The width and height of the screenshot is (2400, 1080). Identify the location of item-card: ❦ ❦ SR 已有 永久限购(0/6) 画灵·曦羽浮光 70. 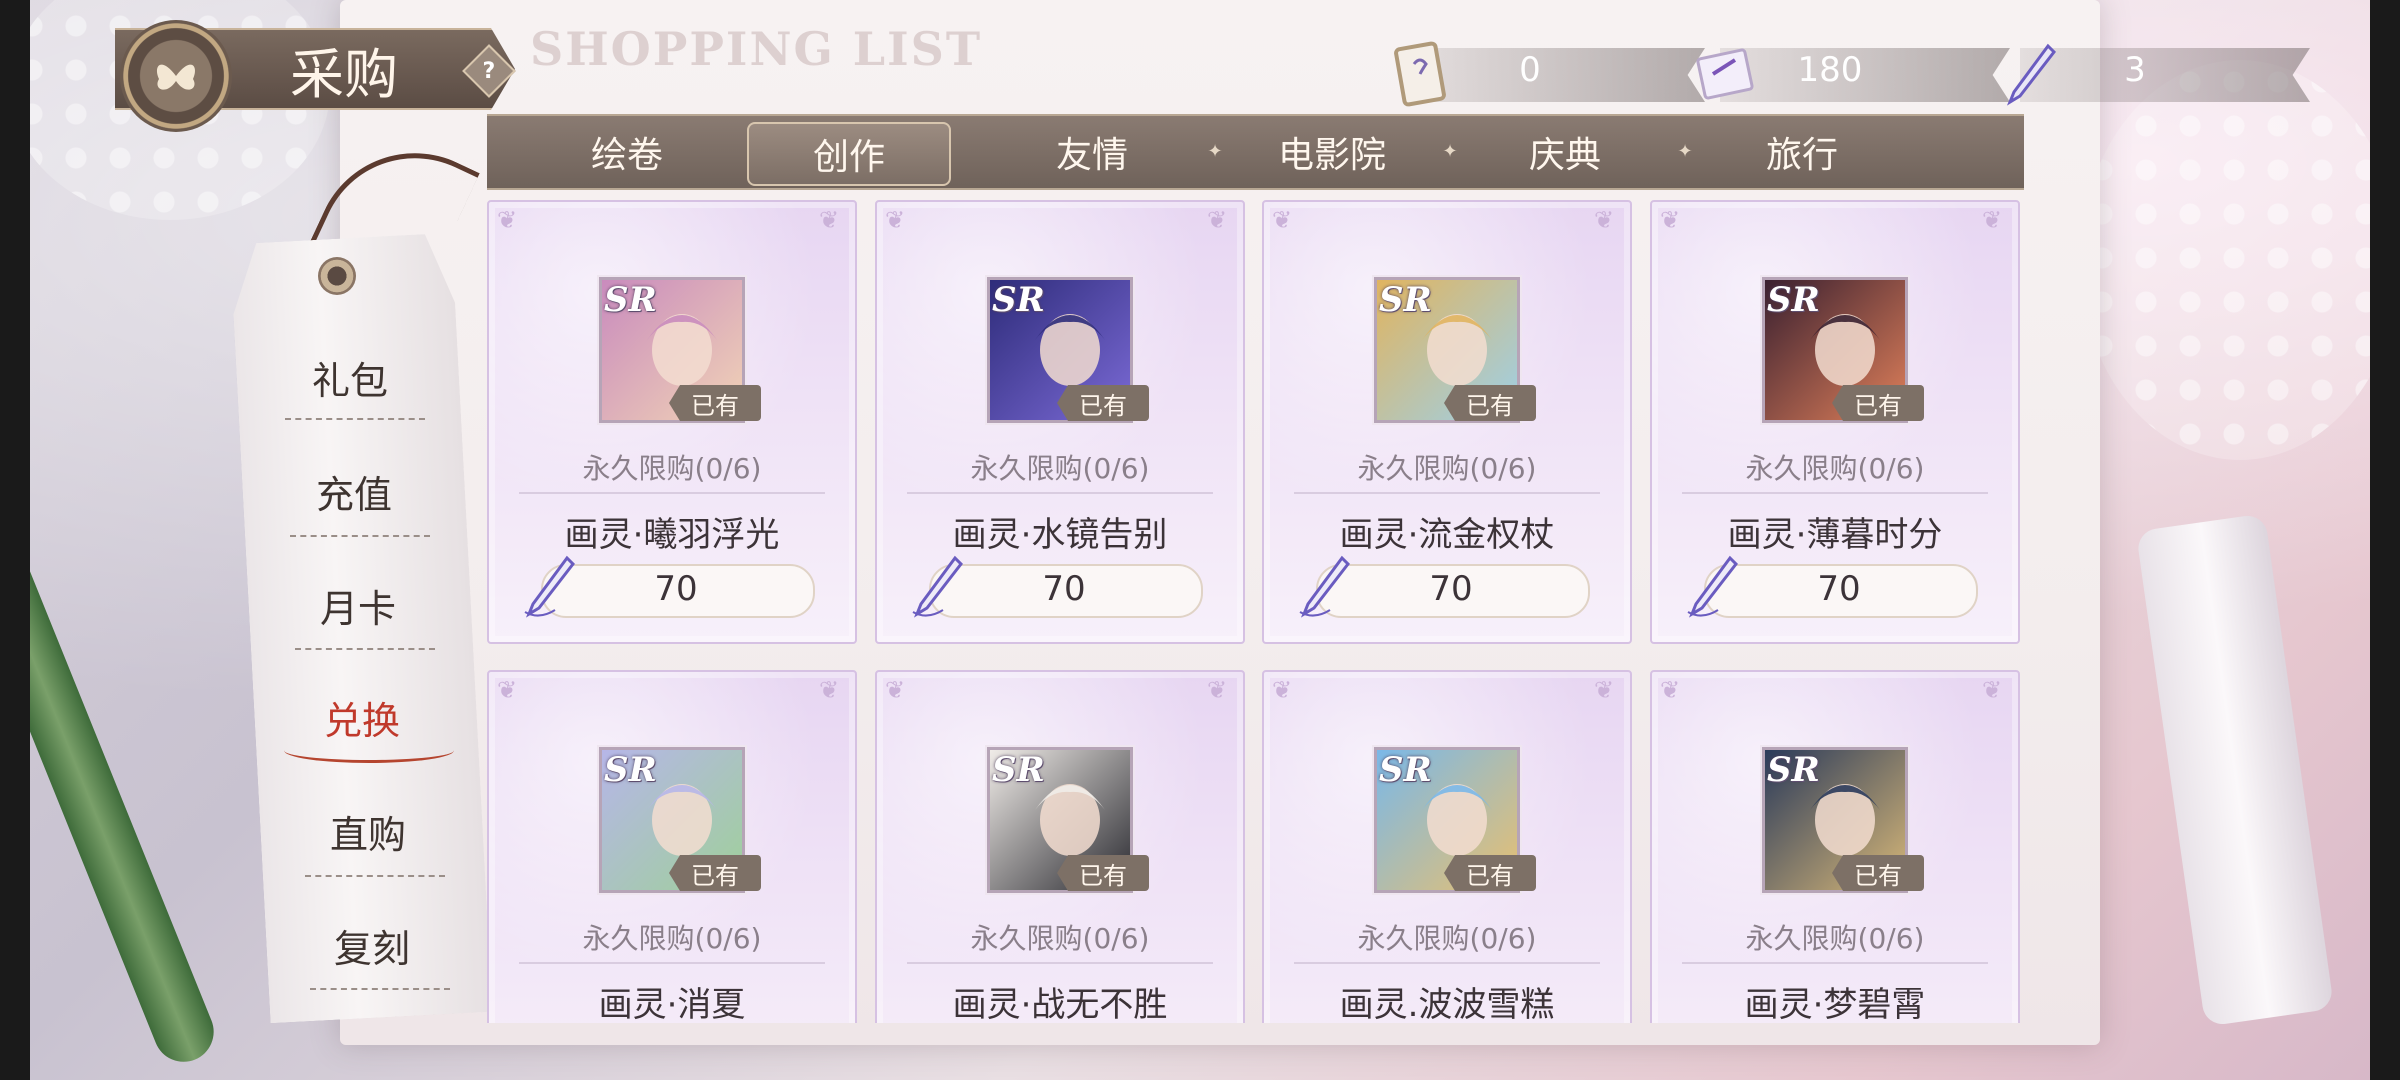
(672, 422).